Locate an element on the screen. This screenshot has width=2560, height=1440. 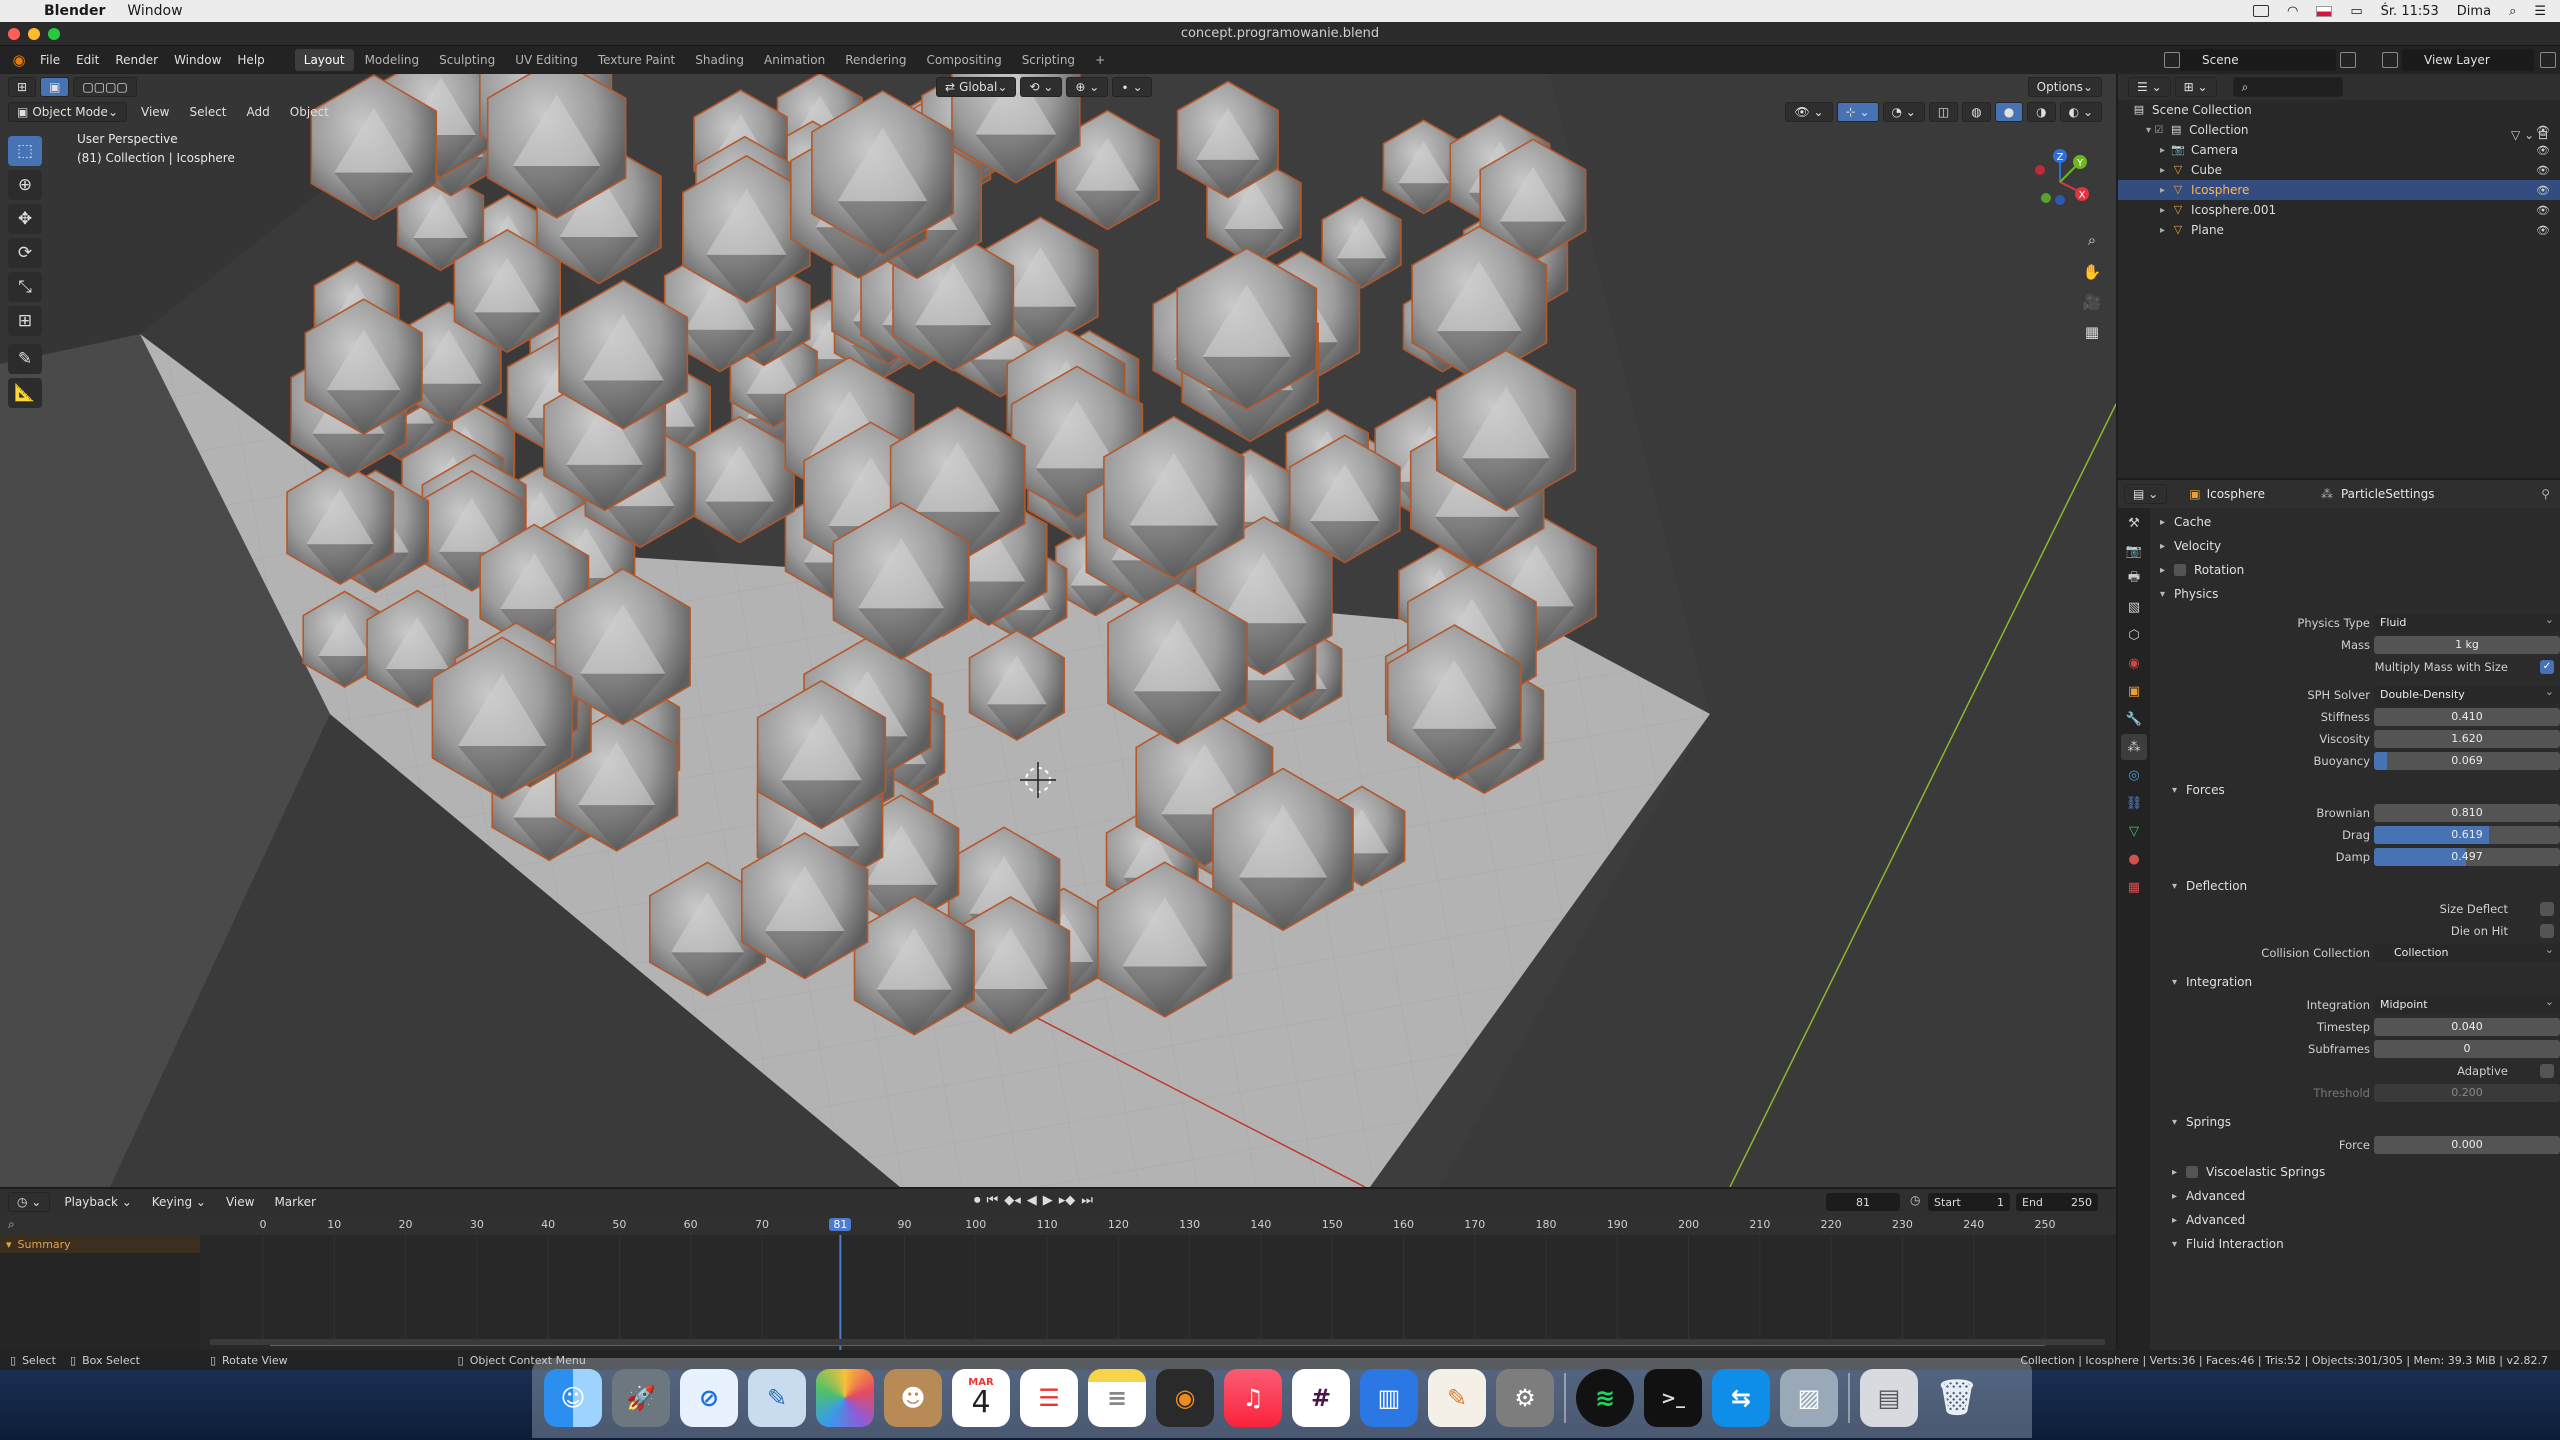
constraints-tab-icon: ⛓ is located at coordinates (2134, 803).